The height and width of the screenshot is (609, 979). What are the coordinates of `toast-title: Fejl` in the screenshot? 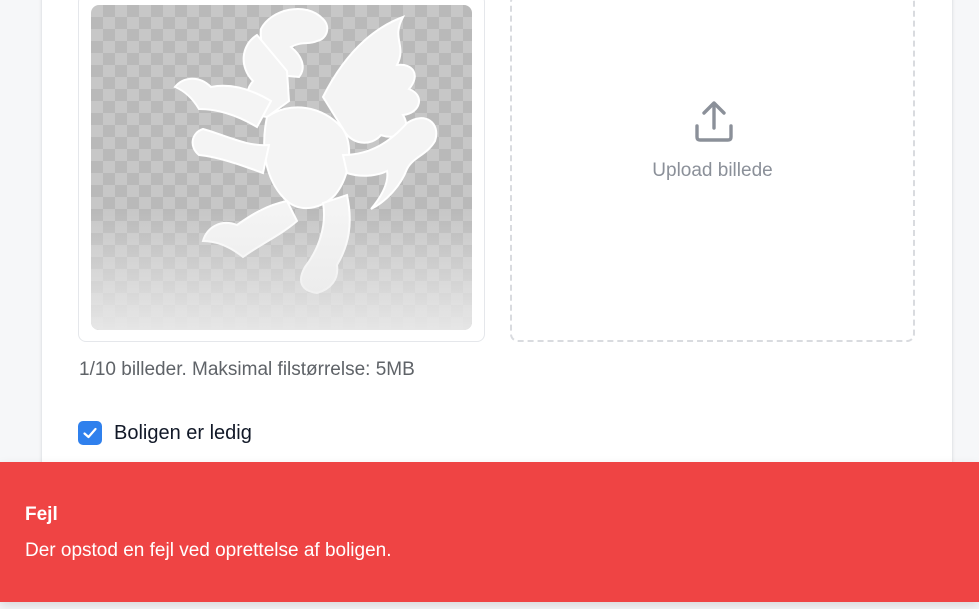 It's located at (41, 514).